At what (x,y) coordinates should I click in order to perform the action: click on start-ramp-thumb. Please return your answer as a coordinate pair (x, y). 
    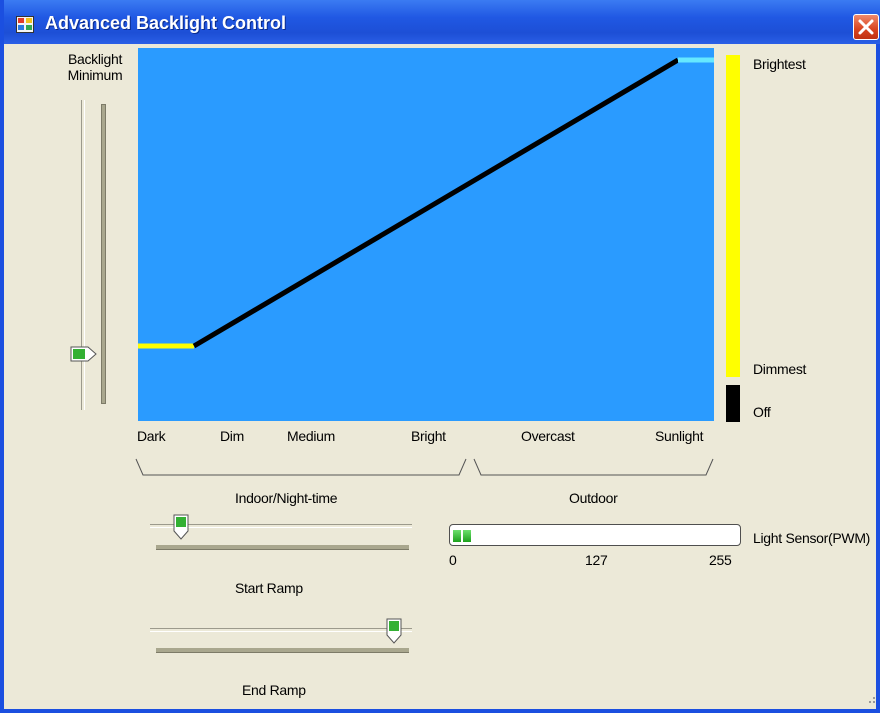
    Looking at the image, I should click on (181, 527).